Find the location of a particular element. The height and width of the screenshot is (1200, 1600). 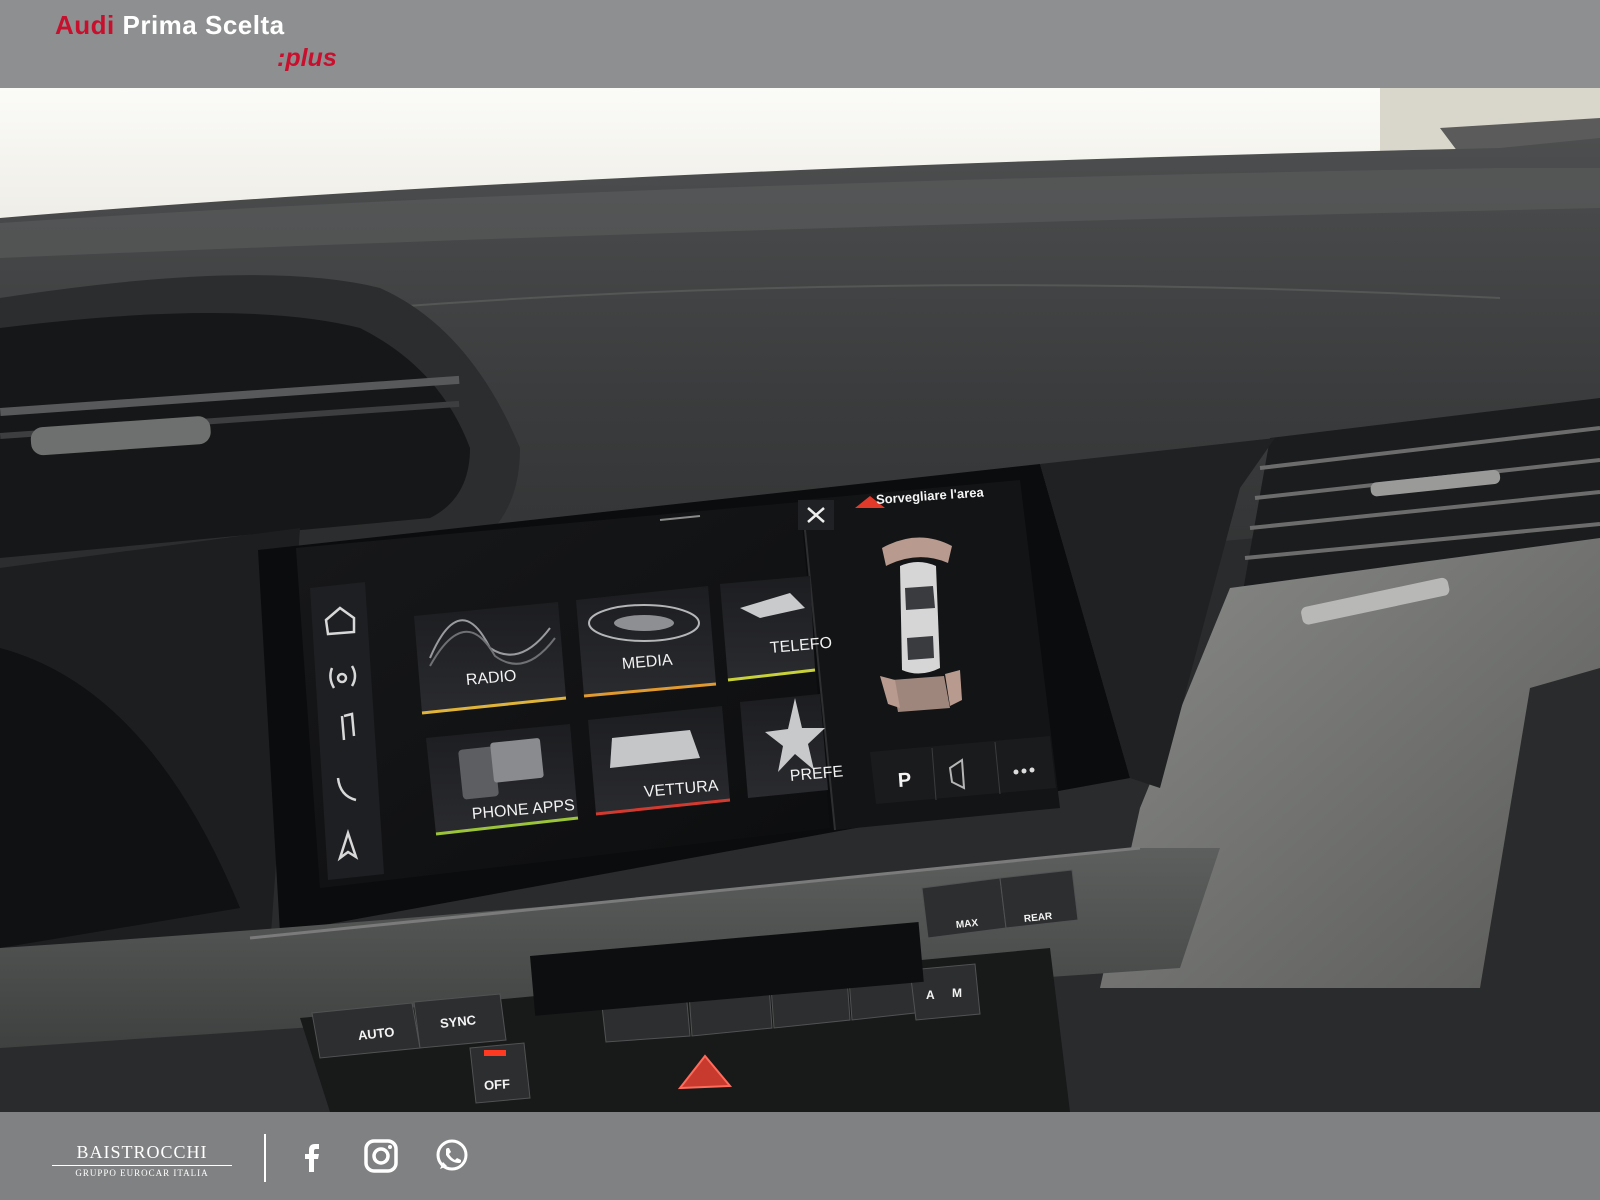

recirculation-a-label: A is located at coordinates (930, 995).